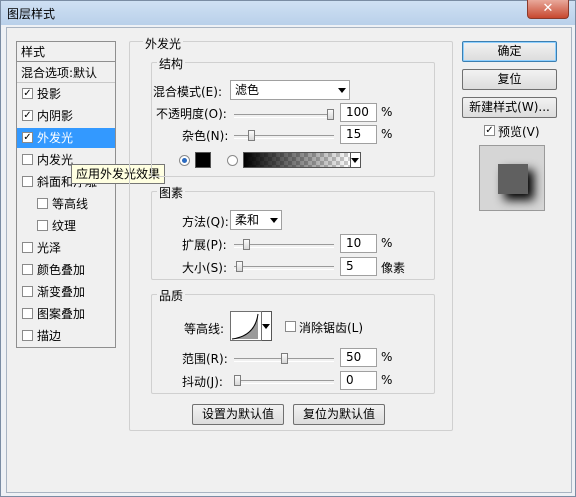 The width and height of the screenshot is (576, 497). What do you see at coordinates (66, 248) in the screenshot?
I see `style-item: 光泽` at bounding box center [66, 248].